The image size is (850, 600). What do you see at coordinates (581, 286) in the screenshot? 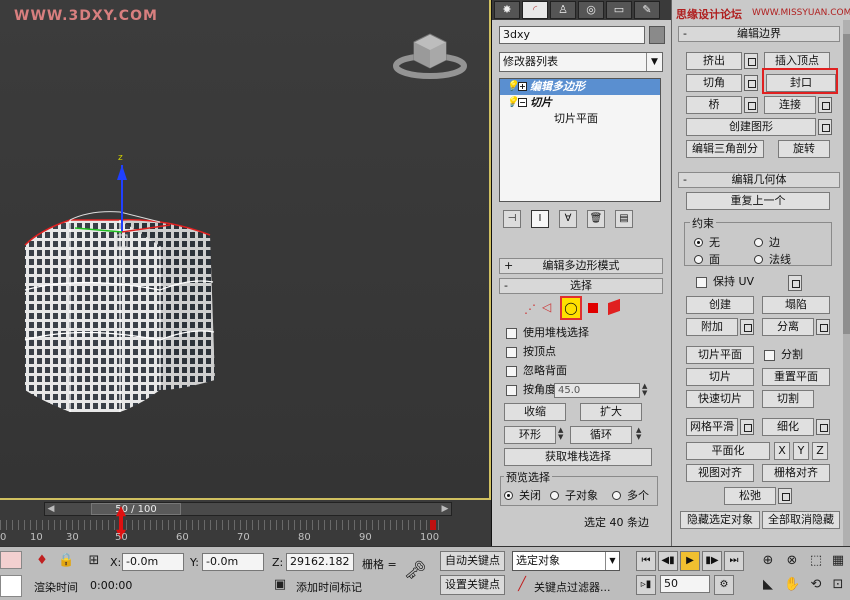
I see `rollout-selection: - 选择` at bounding box center [581, 286].